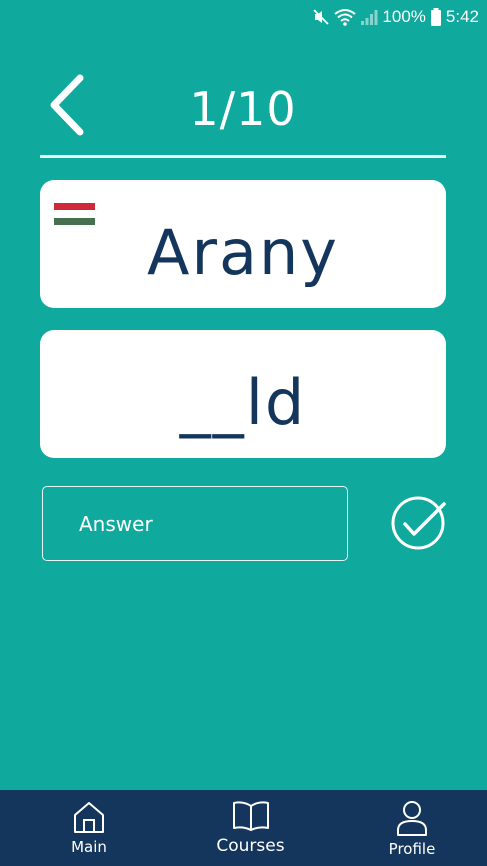 The width and height of the screenshot is (487, 866). I want to click on book-icon, so click(250, 816).